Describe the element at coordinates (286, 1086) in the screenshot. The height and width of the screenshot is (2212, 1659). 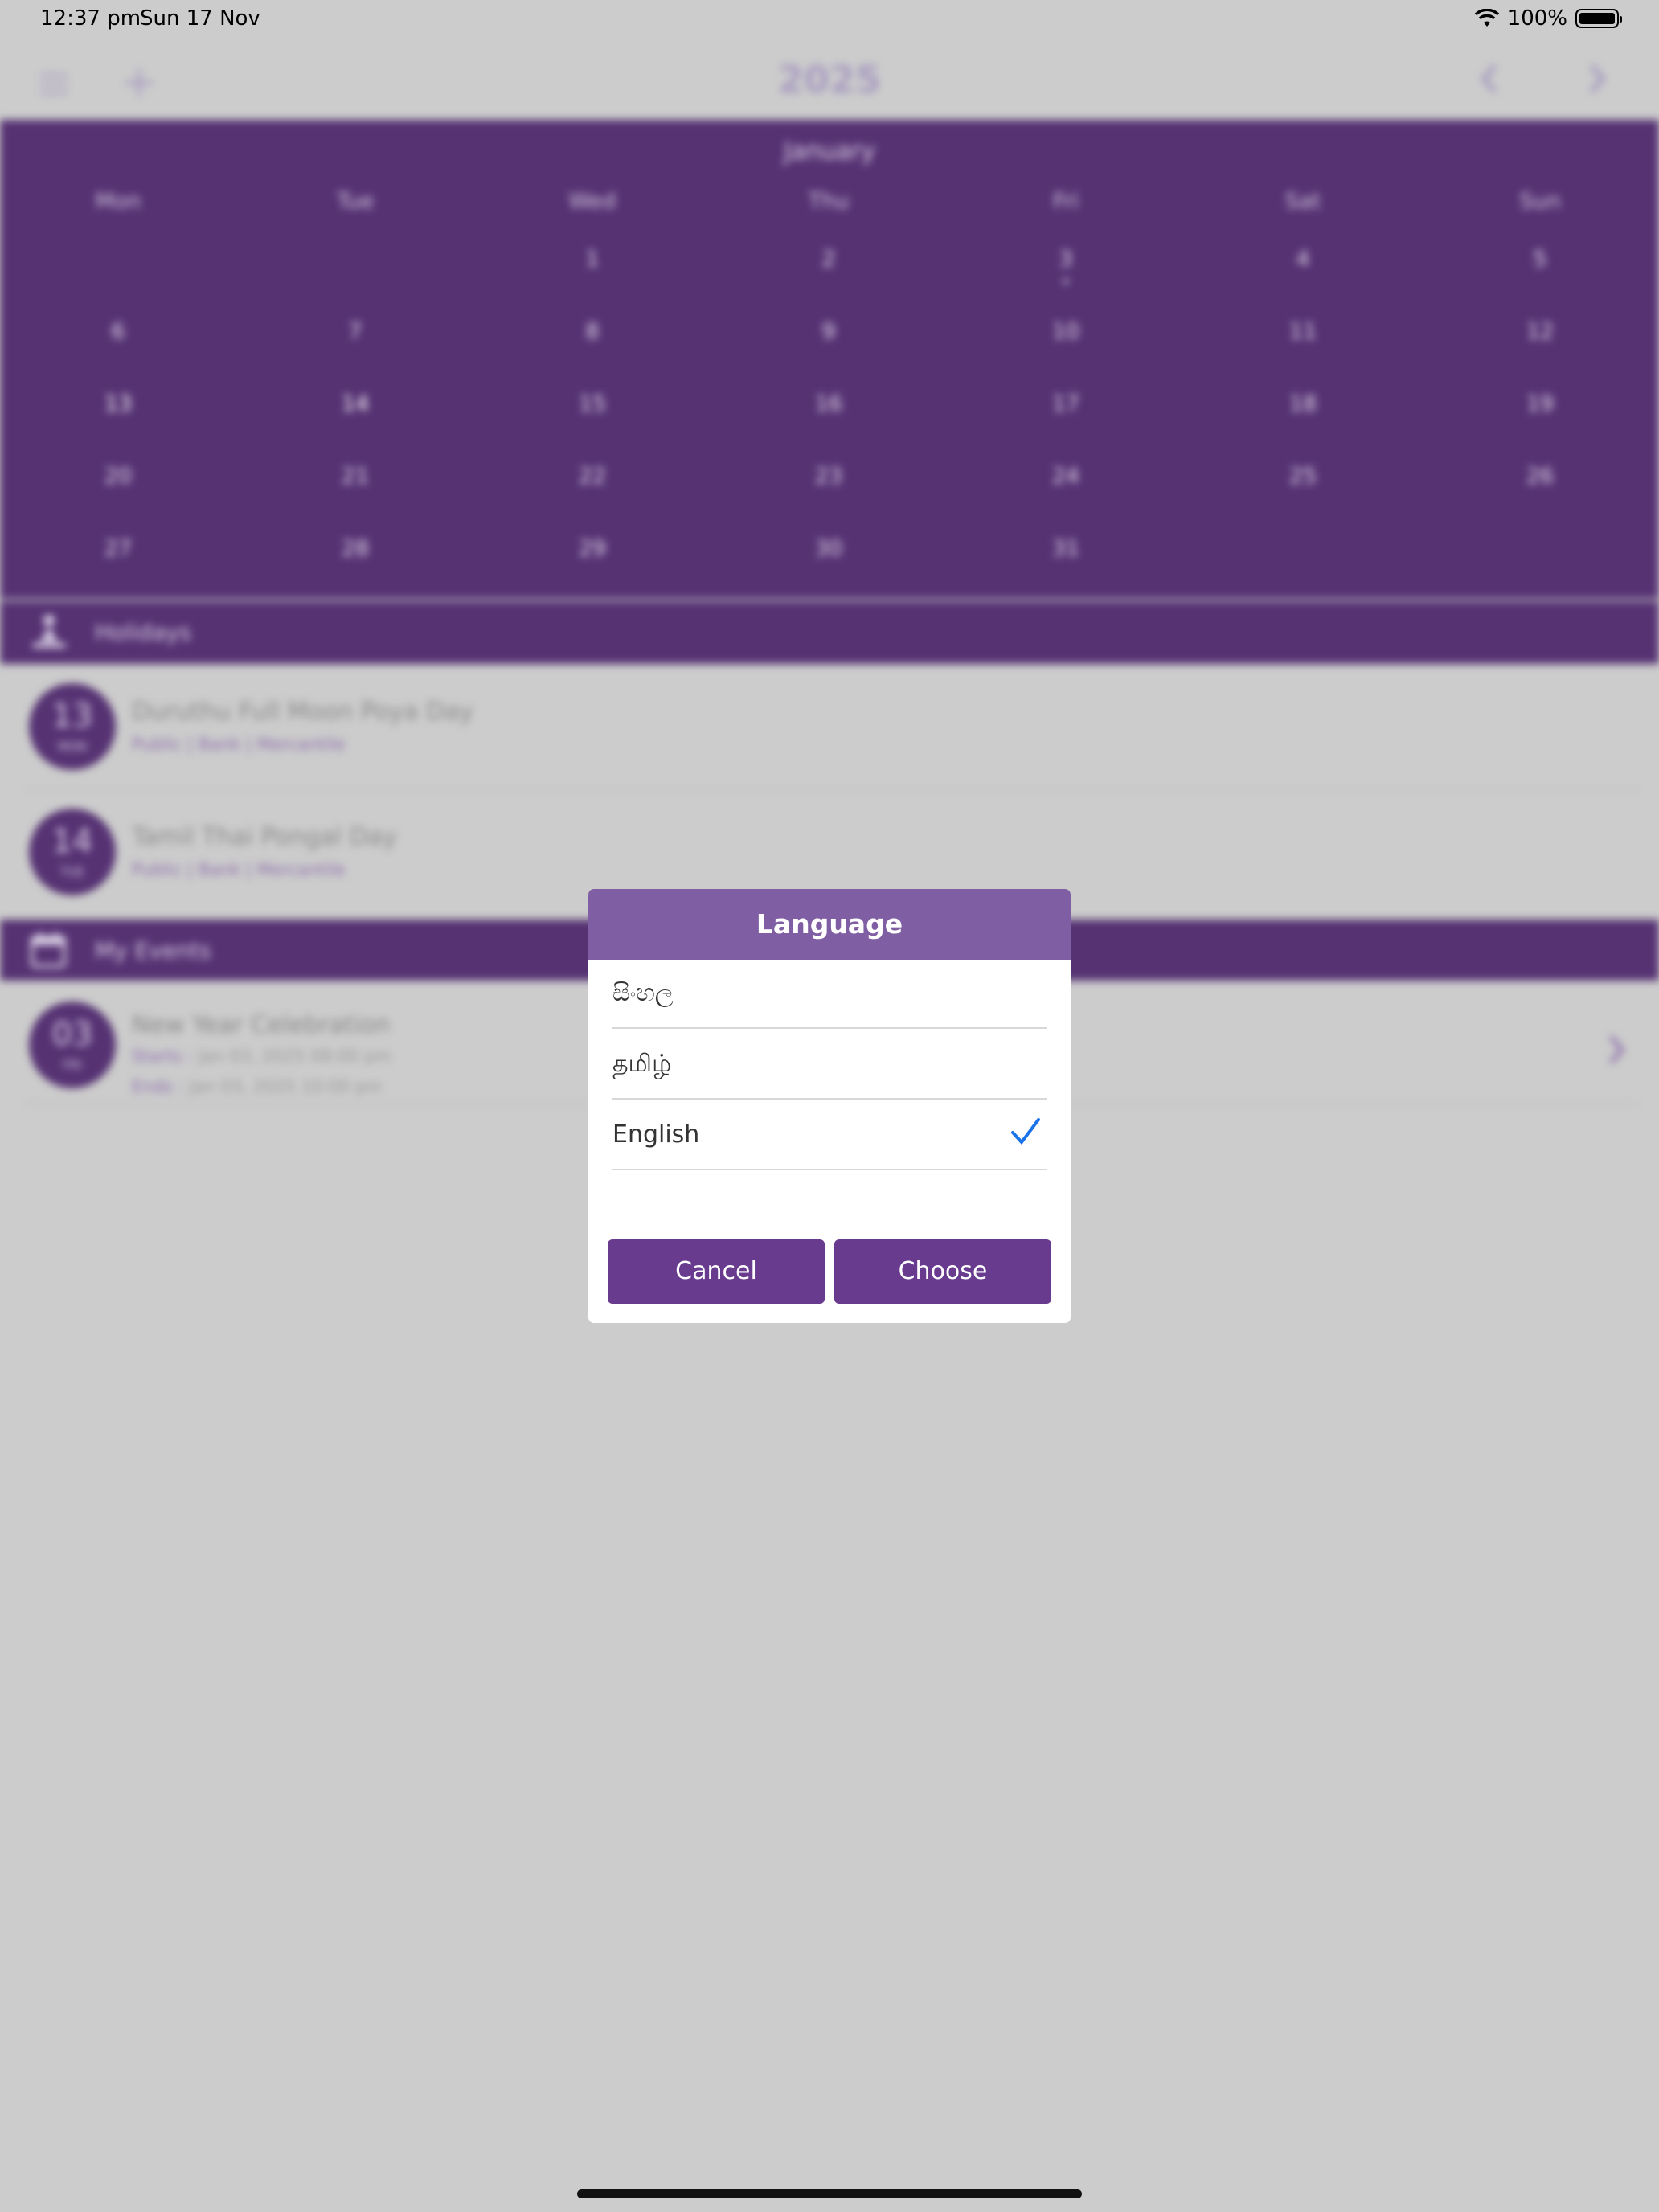
I see `end-time: Jan 03, 2025 10:00 pm` at that location.